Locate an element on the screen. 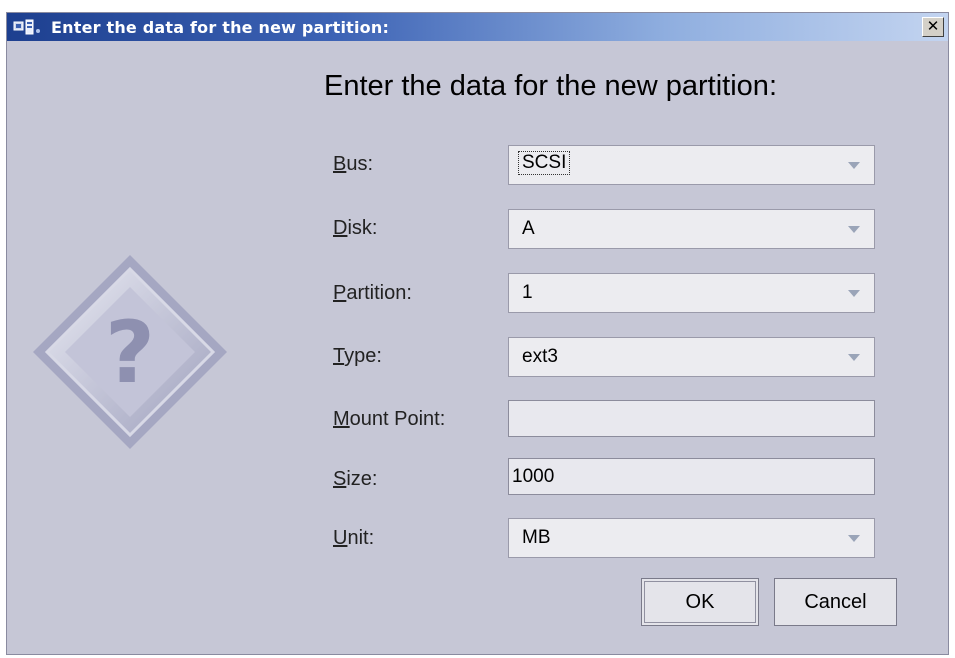 The height and width of the screenshot is (658, 955). unit-value: MB is located at coordinates (536, 537).